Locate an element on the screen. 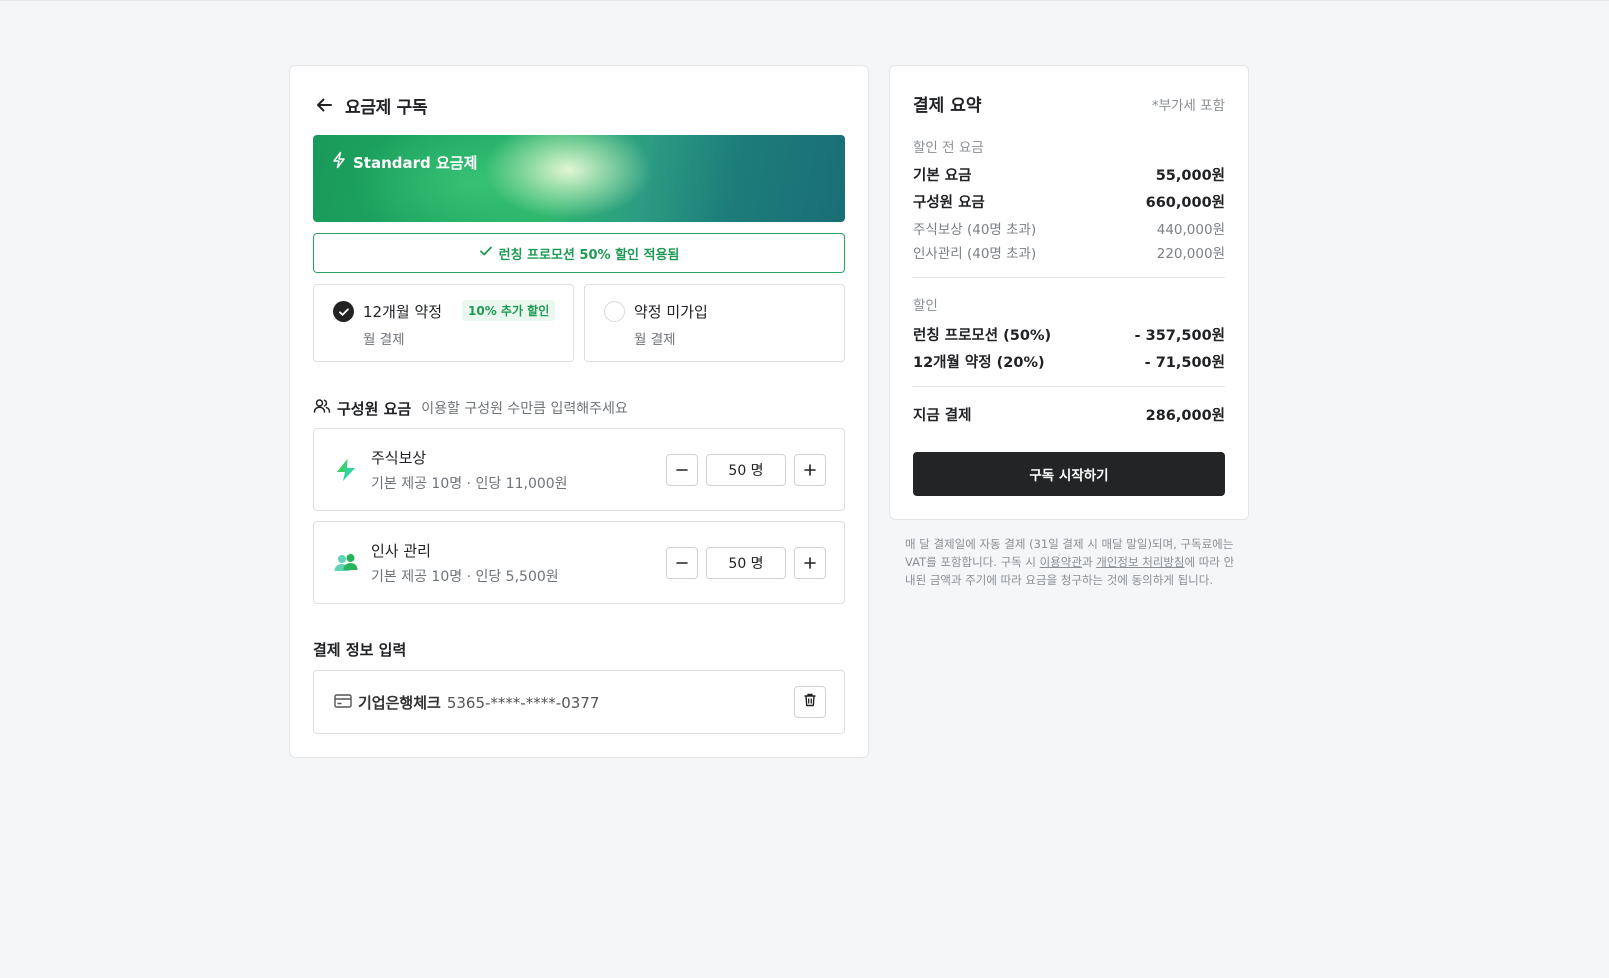  member-desc: 기본 제공 10명 · 인당 11,000원 is located at coordinates (469, 484).